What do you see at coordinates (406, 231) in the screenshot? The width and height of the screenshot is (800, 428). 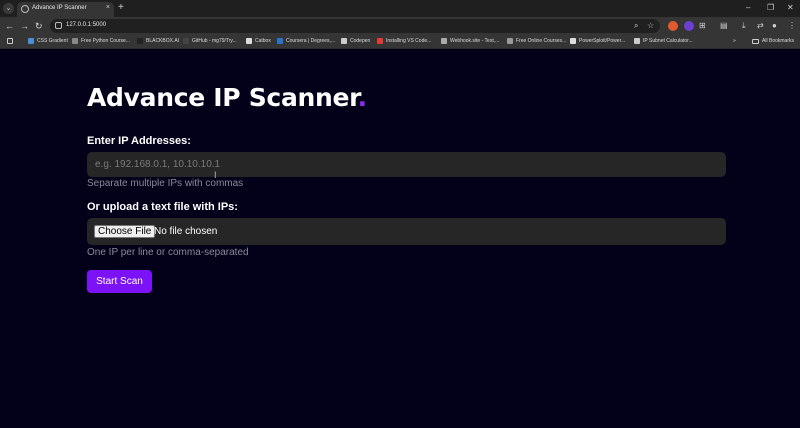 I see `file-upload-input: Choose File No file chosen` at bounding box center [406, 231].